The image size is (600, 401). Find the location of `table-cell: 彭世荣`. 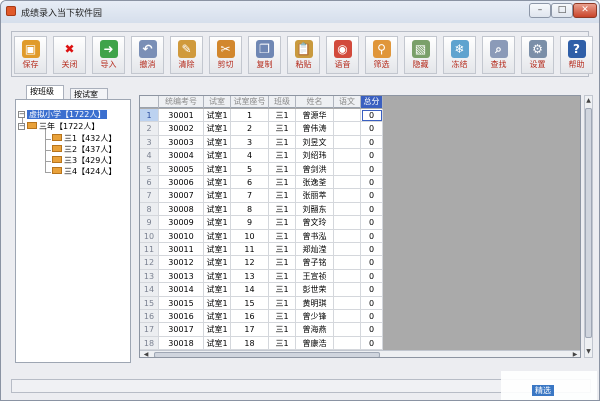

table-cell: 彭世荣 is located at coordinates (315, 290).